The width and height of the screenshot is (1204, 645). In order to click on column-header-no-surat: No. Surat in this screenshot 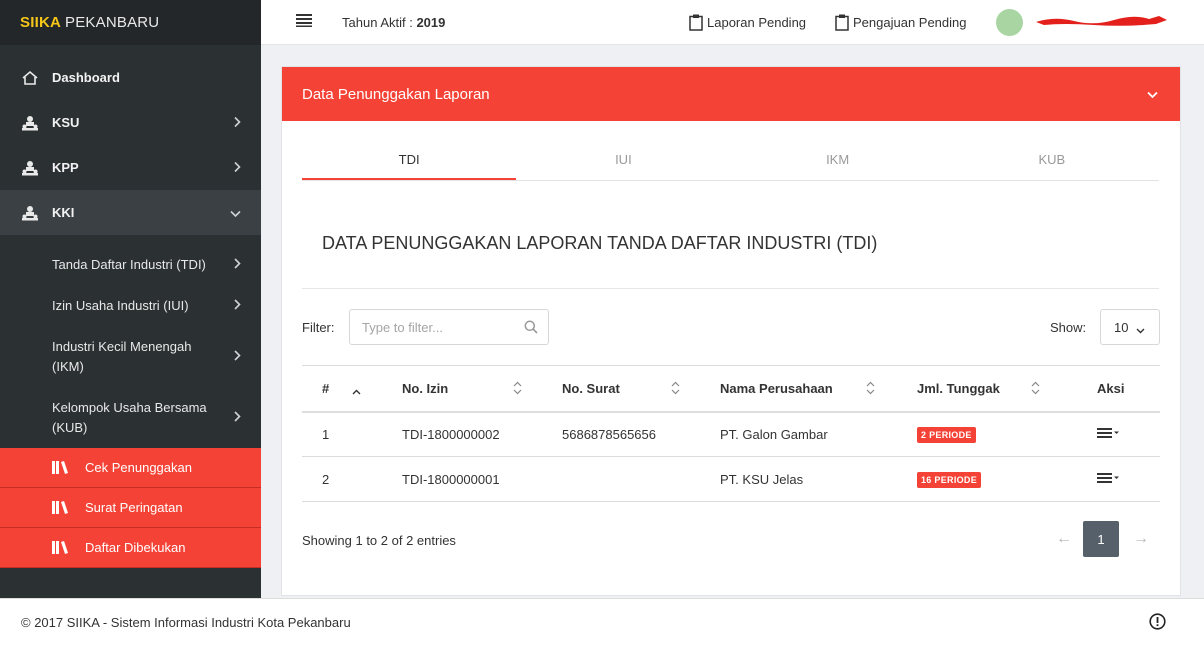, I will do `click(641, 389)`.